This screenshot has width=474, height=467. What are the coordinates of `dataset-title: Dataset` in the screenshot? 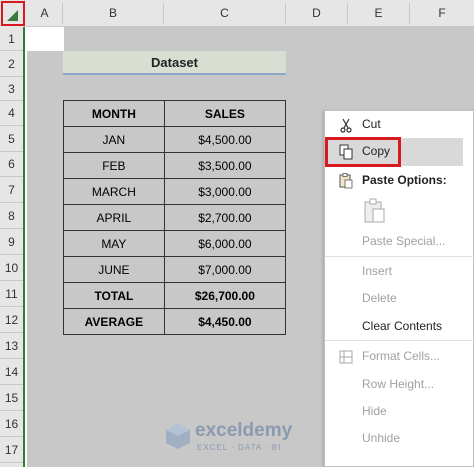 It's located at (174, 63).